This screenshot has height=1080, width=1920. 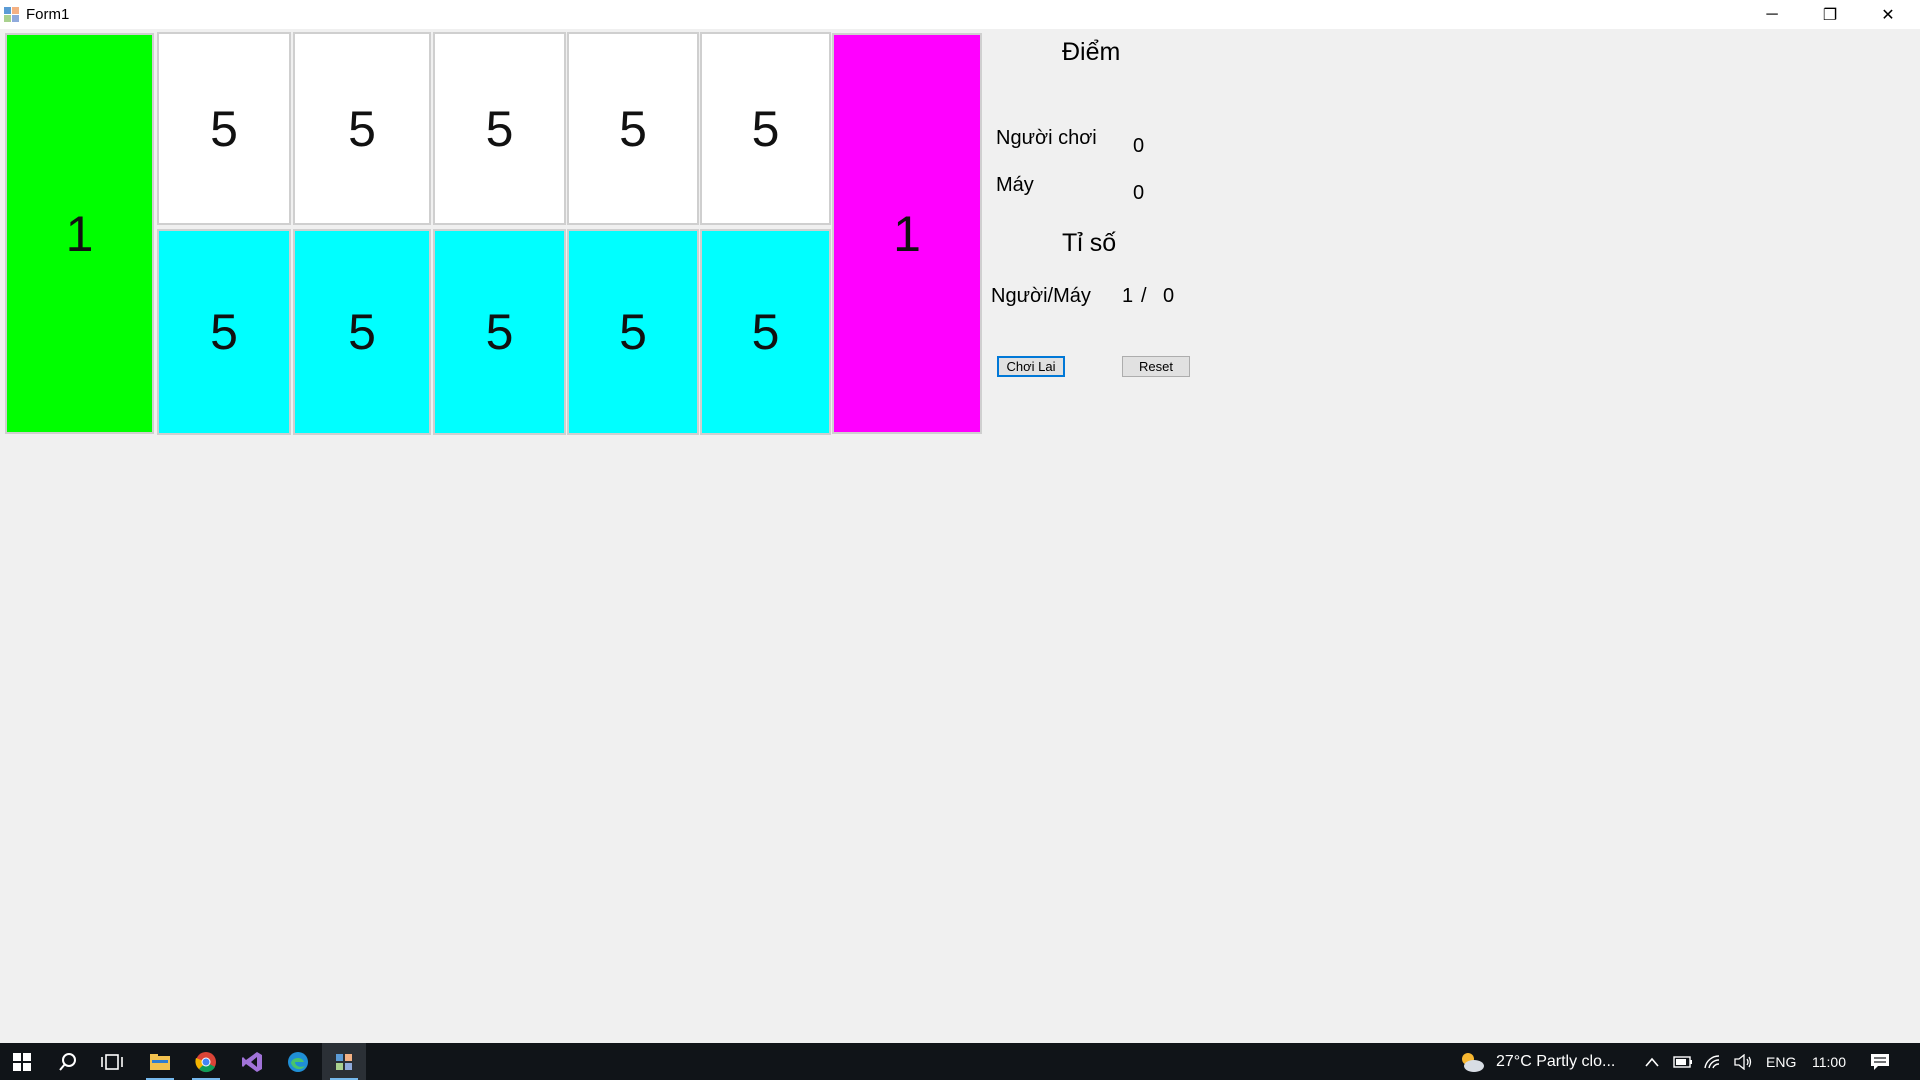 I want to click on bottom-pit-3: 5, so click(x=499, y=332).